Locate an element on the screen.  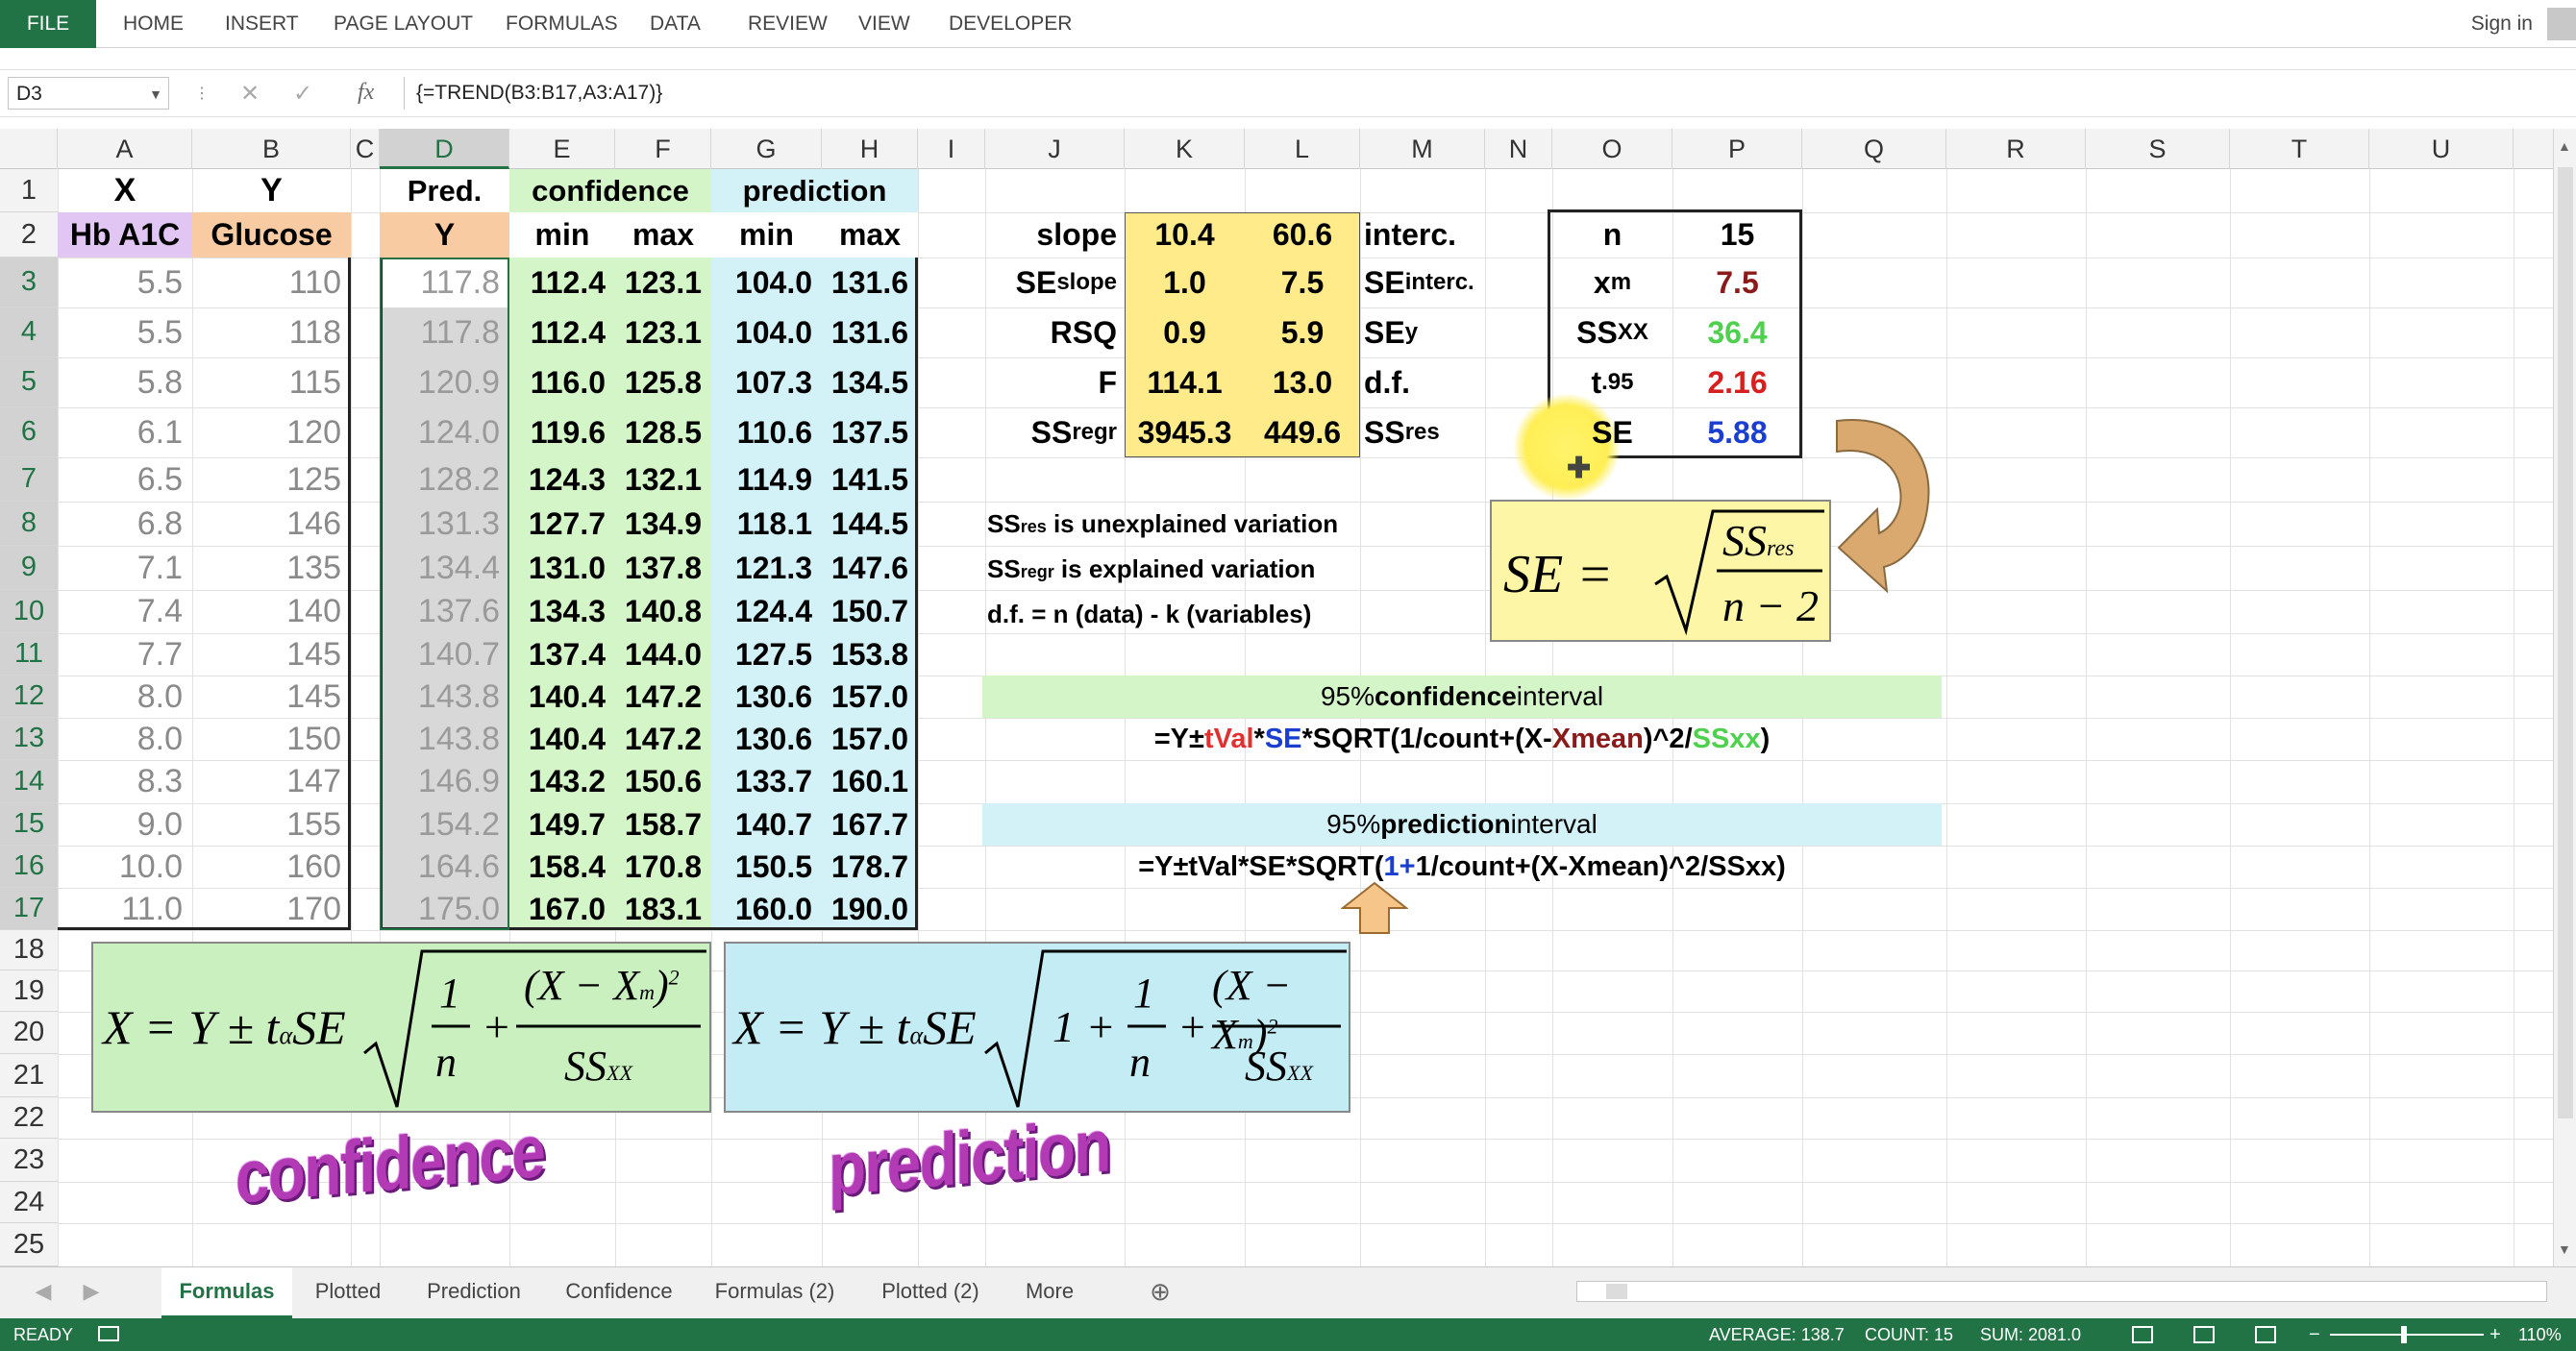
sheet-tab-confidence: Confidence is located at coordinates (619, 1291).